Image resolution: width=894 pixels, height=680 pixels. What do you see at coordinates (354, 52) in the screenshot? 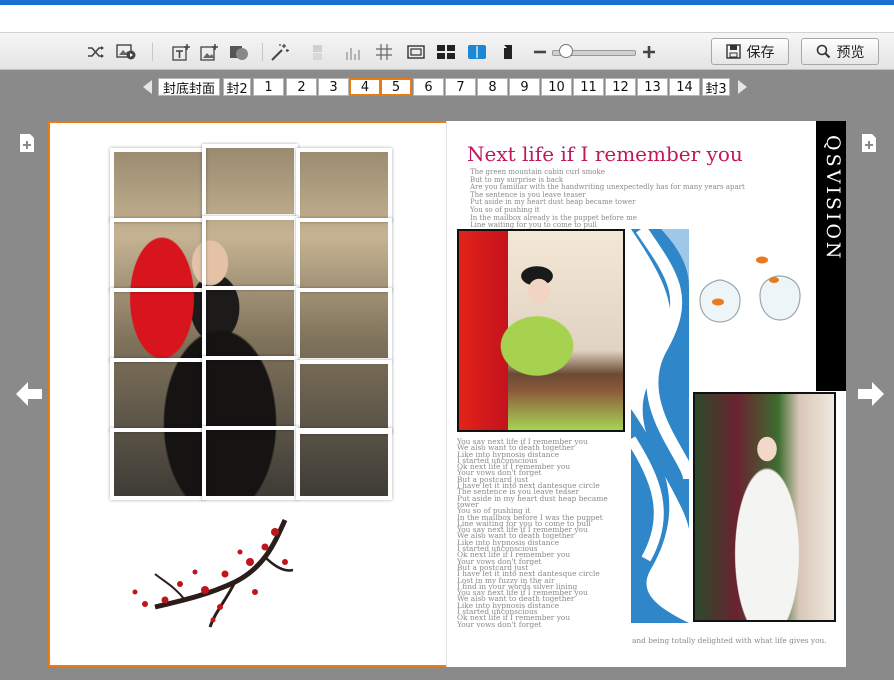
I see `bar-icon` at bounding box center [354, 52].